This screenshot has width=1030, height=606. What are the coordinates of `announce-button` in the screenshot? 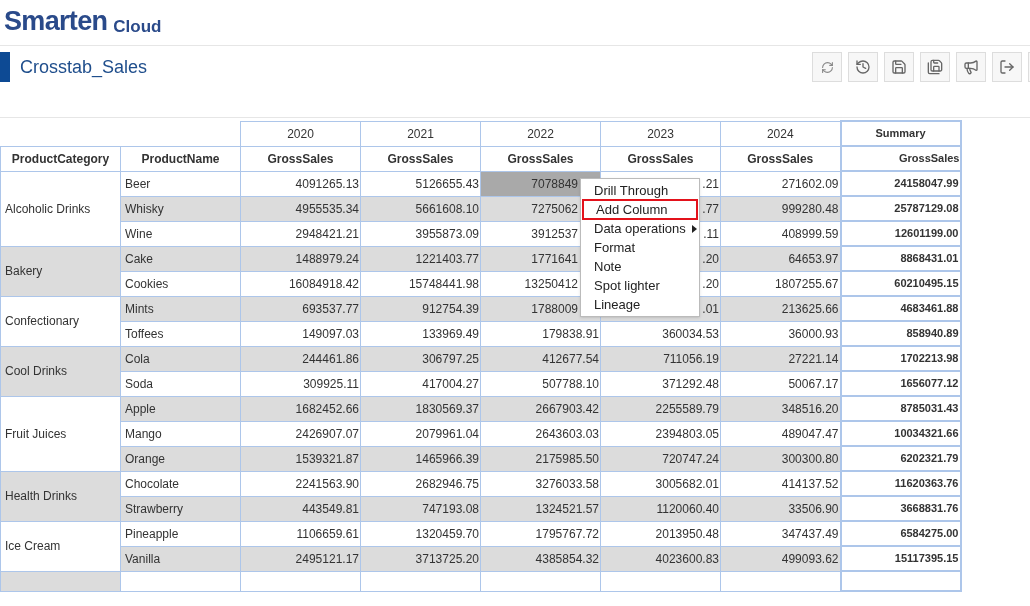 It's located at (971, 67).